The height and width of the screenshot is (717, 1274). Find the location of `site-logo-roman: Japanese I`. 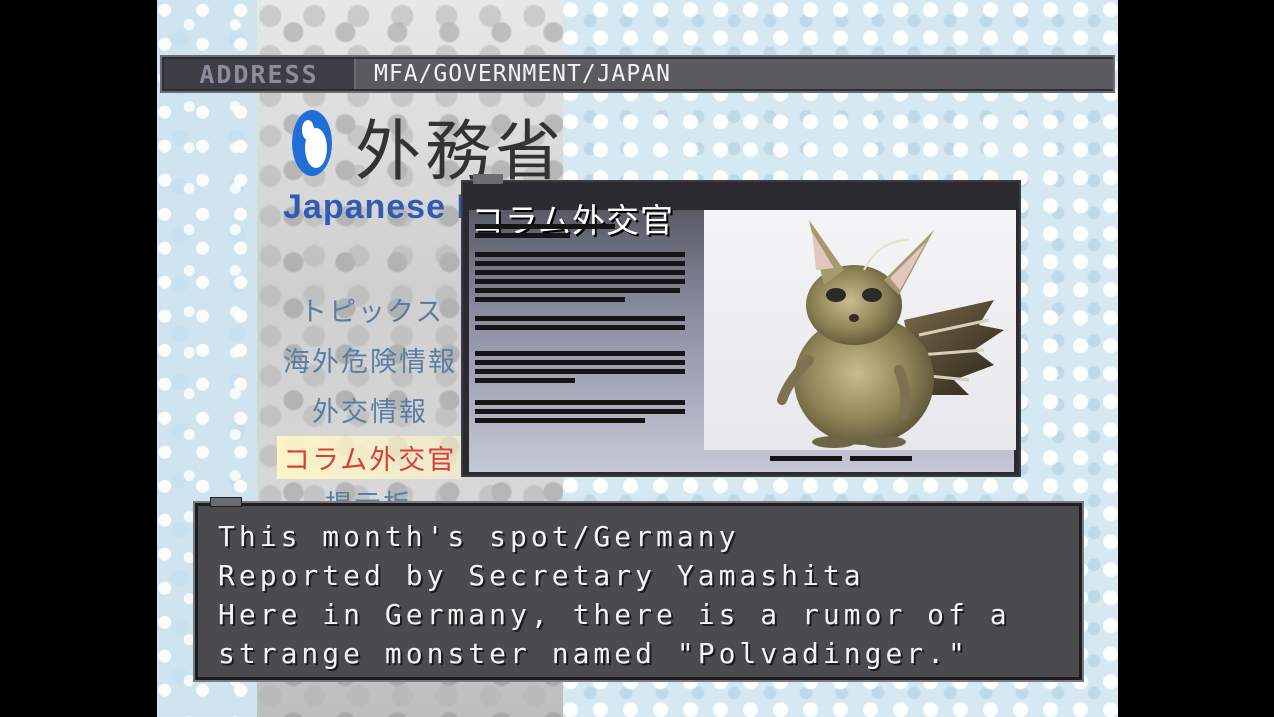

site-logo-roman: Japanese I is located at coordinates (375, 207).